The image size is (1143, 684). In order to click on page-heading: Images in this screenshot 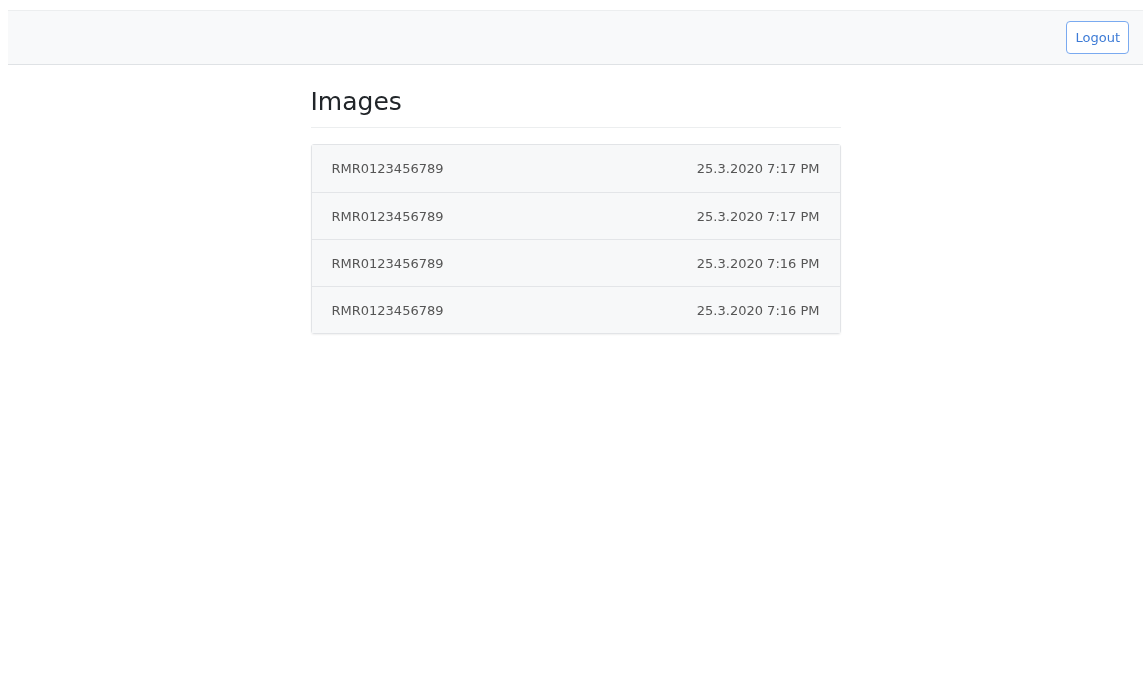, I will do `click(575, 107)`.